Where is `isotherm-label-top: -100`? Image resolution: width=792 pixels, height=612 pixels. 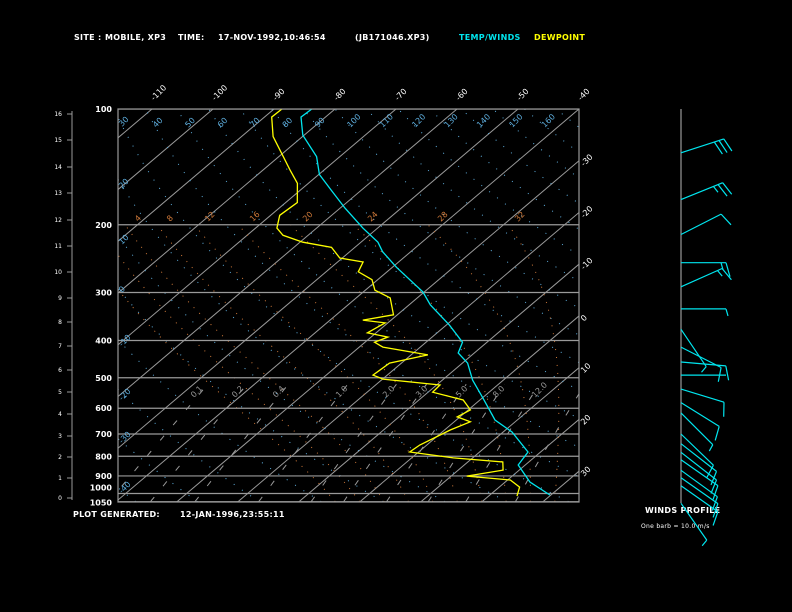
isotherm-label-top: -100 is located at coordinates (219, 92).